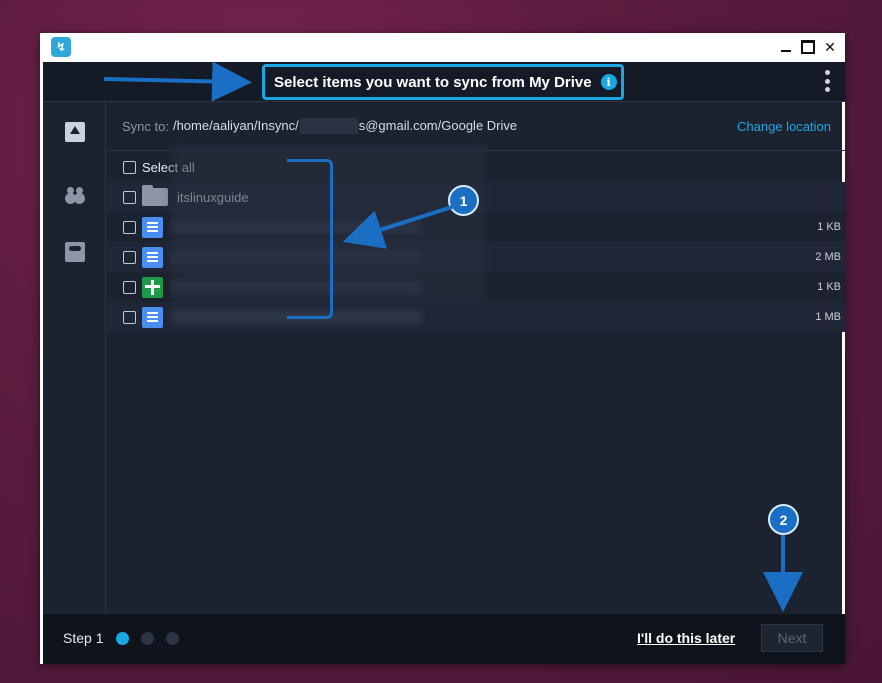 The width and height of the screenshot is (882, 683). I want to click on sync-label: Sync to:, so click(145, 126).